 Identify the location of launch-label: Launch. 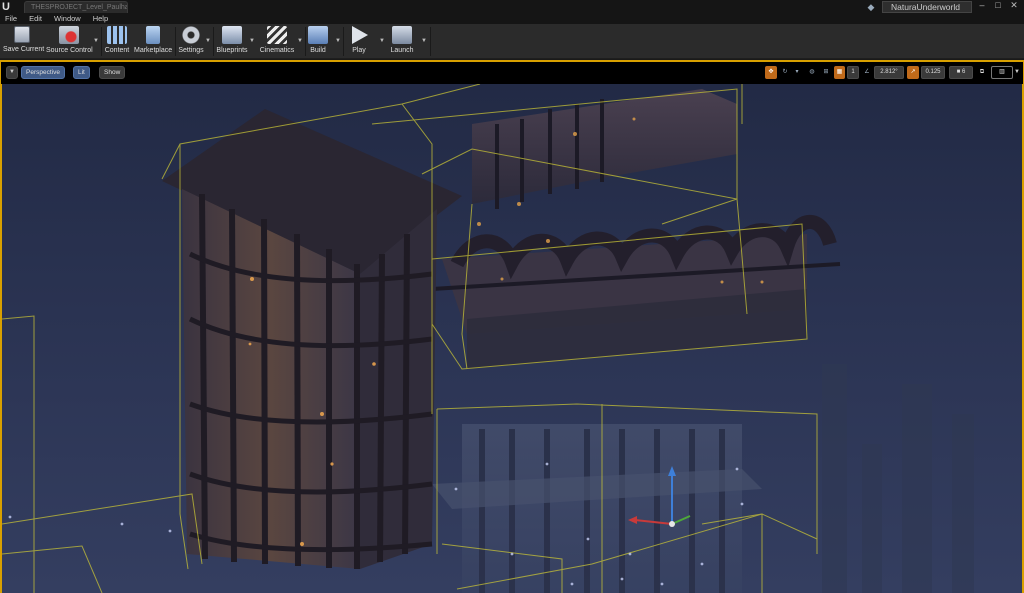
(402, 50).